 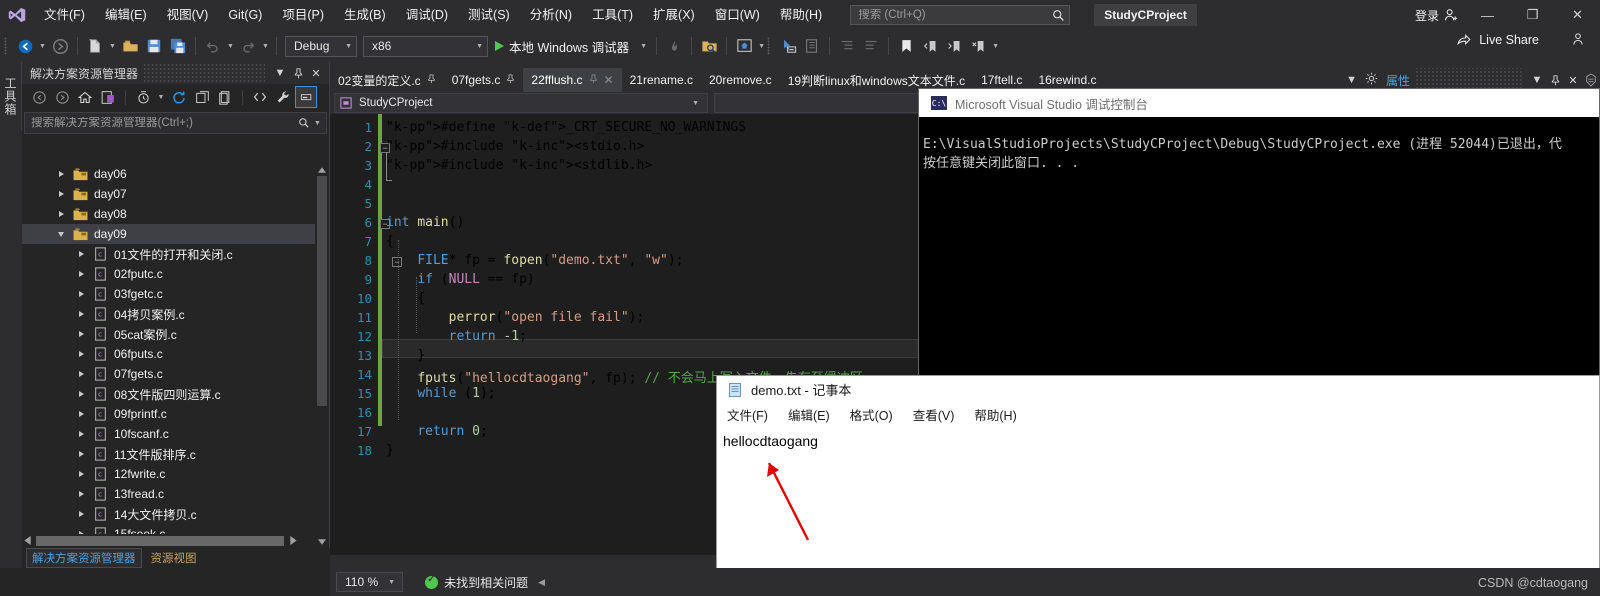 I want to click on menu-help: 帮助(H), so click(x=801, y=15).